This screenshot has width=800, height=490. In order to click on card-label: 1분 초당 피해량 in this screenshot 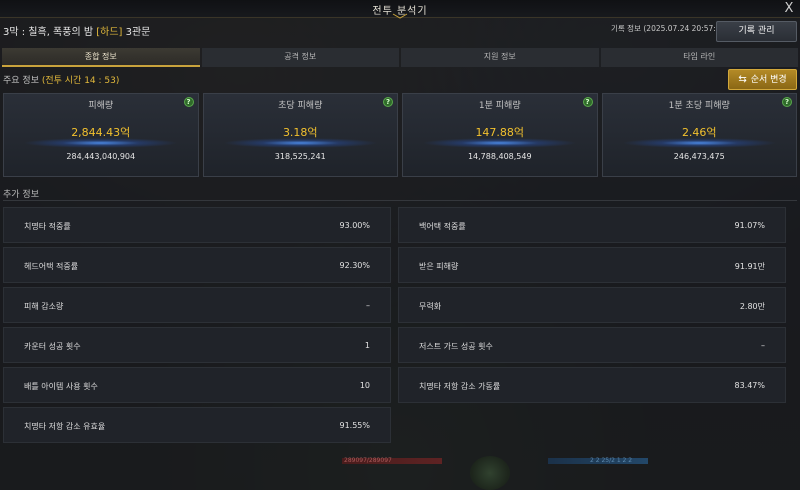, I will do `click(699, 106)`.